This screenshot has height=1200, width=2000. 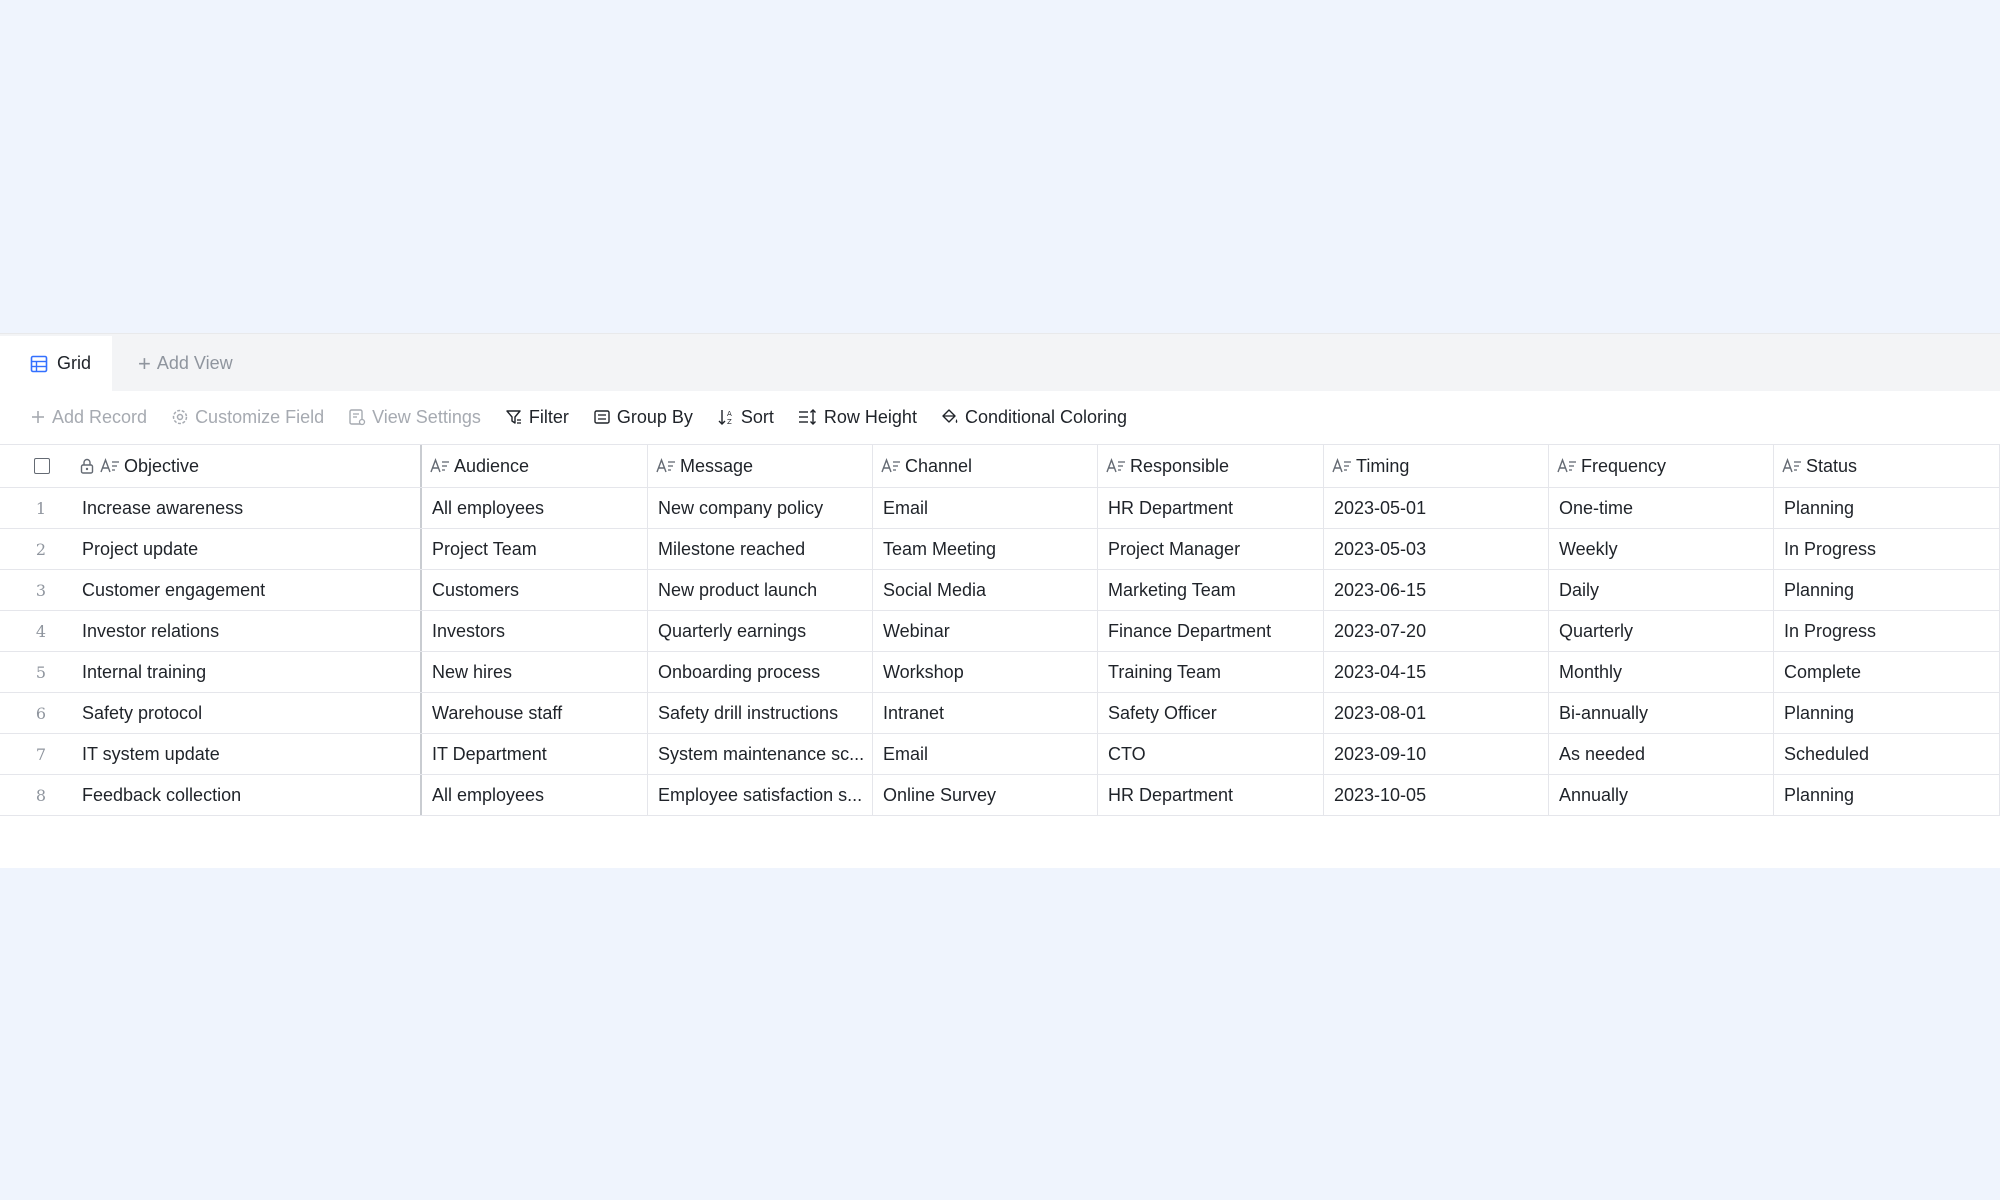 What do you see at coordinates (211, 631) in the screenshot?
I see `cell-objective: 4 Investor relations` at bounding box center [211, 631].